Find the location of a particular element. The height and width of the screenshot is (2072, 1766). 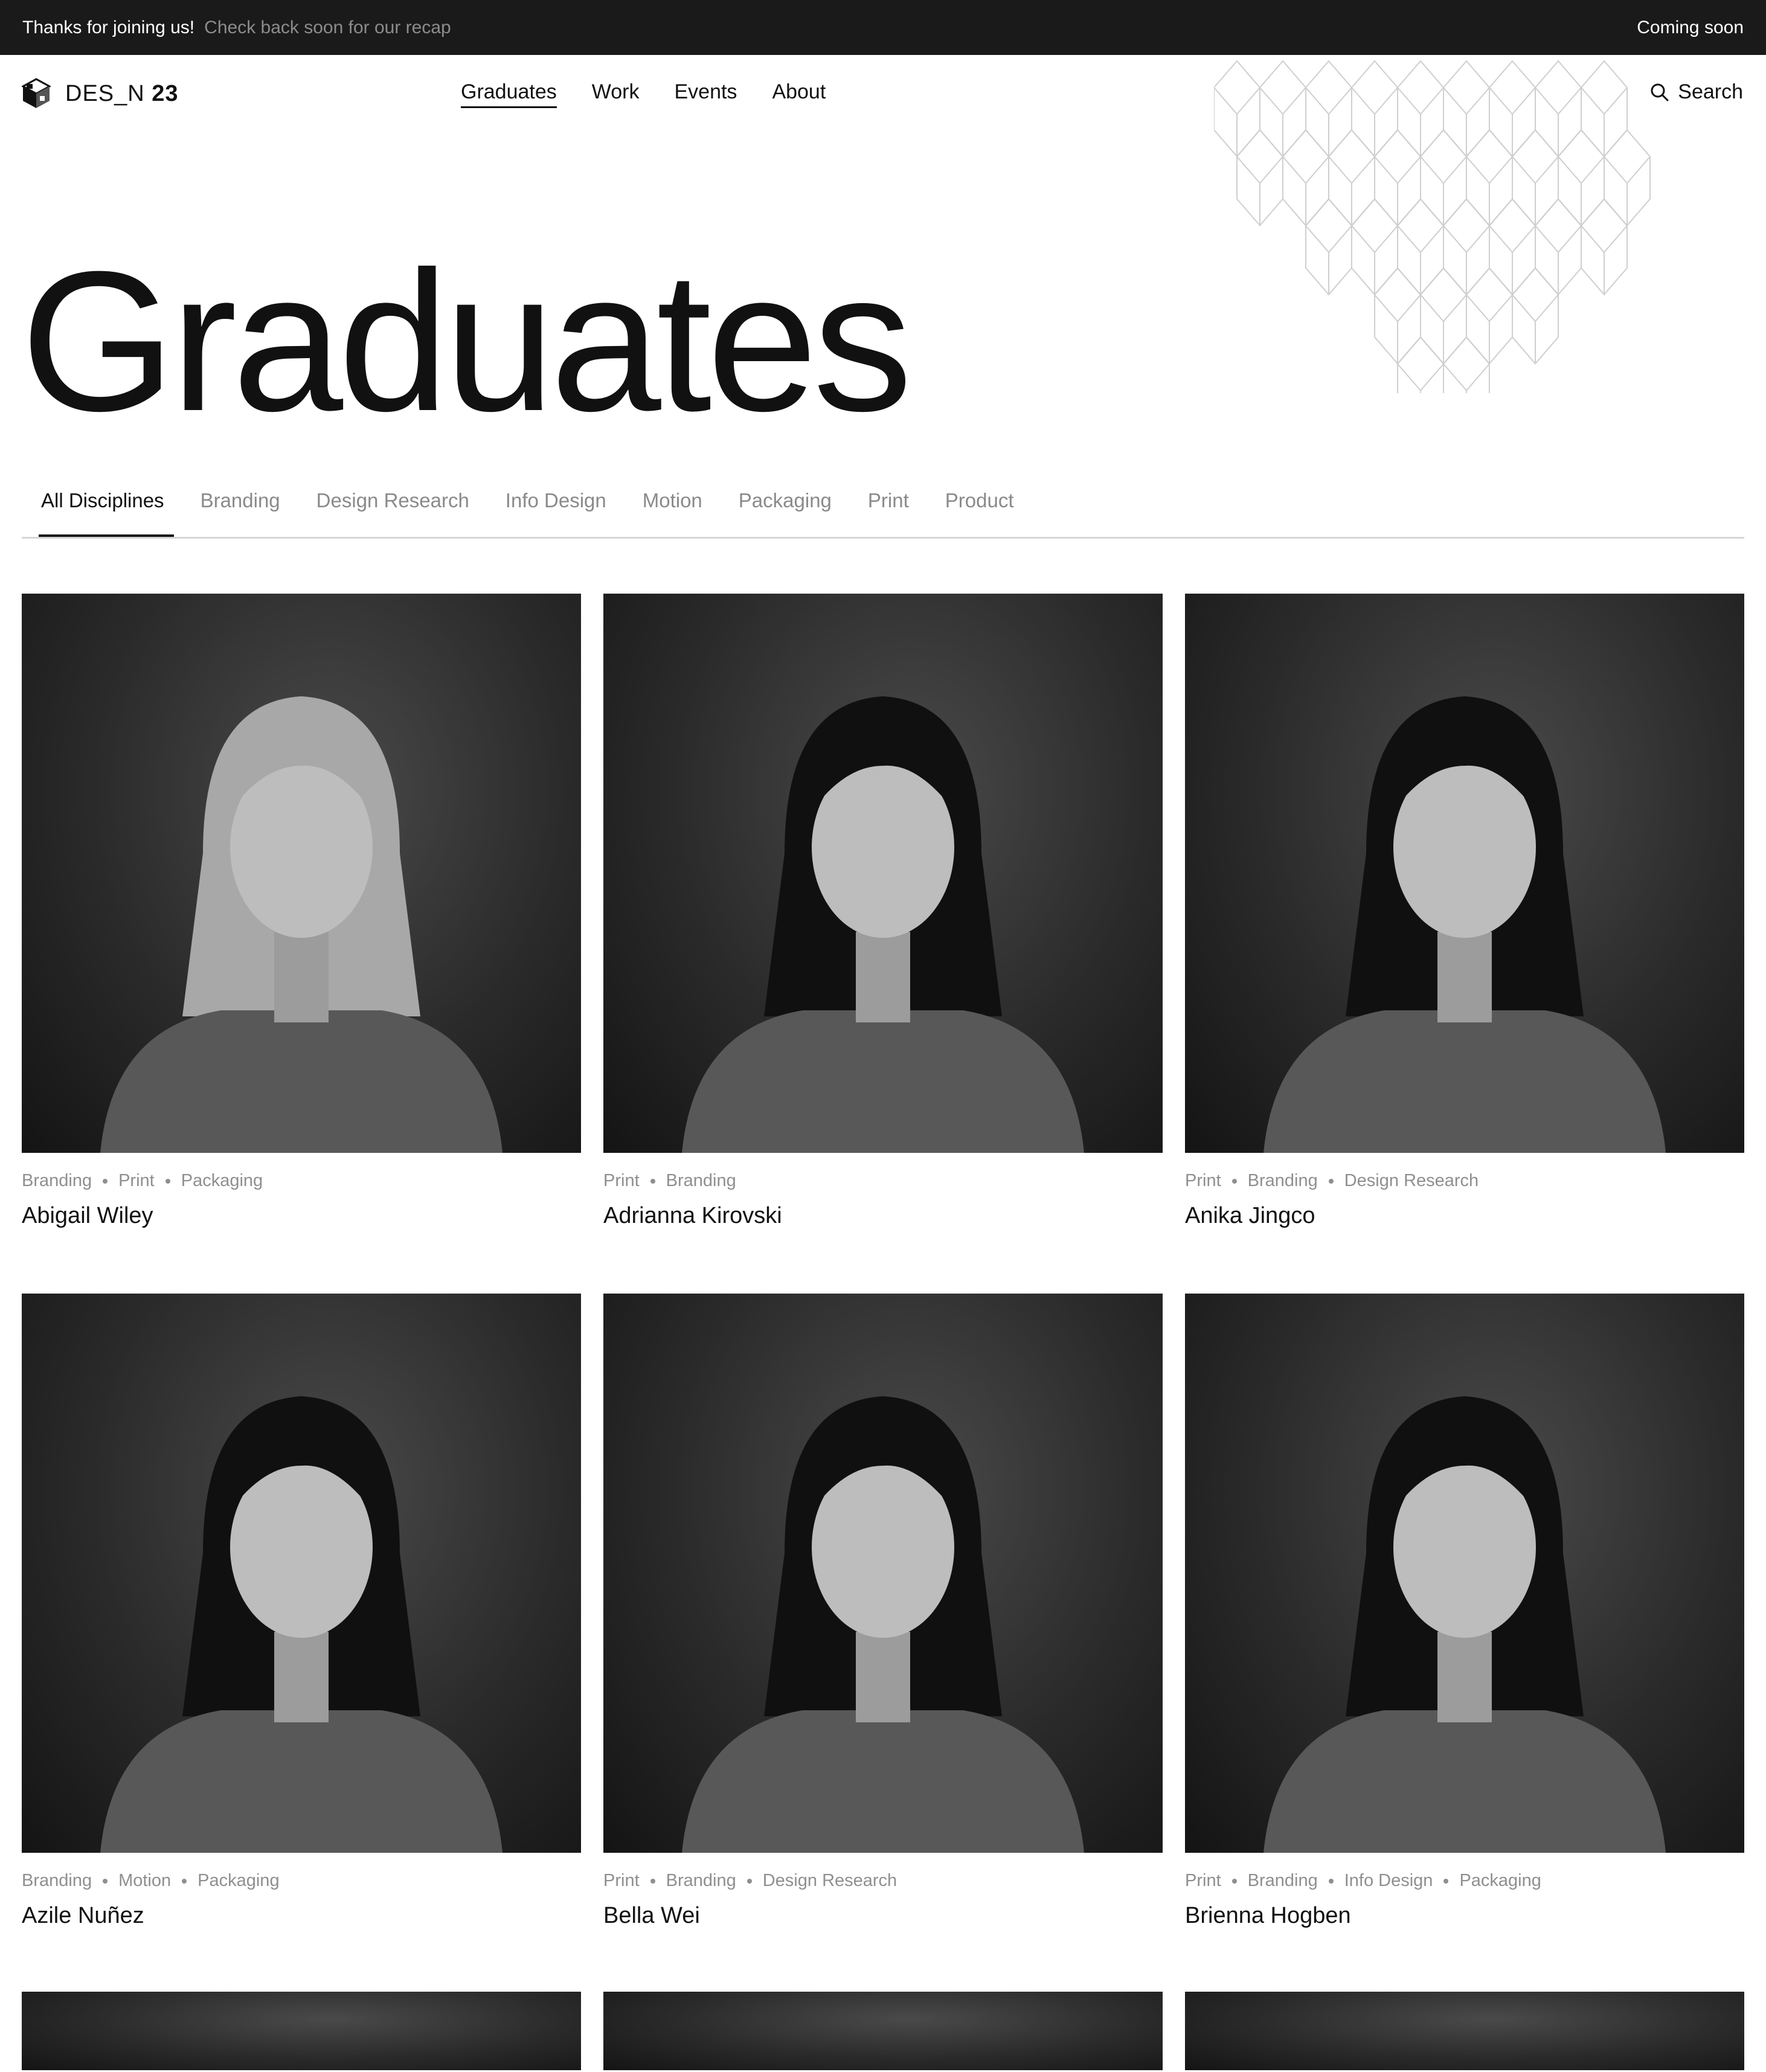

filter-all-disciplines: All Disciplines is located at coordinates (107, 513).